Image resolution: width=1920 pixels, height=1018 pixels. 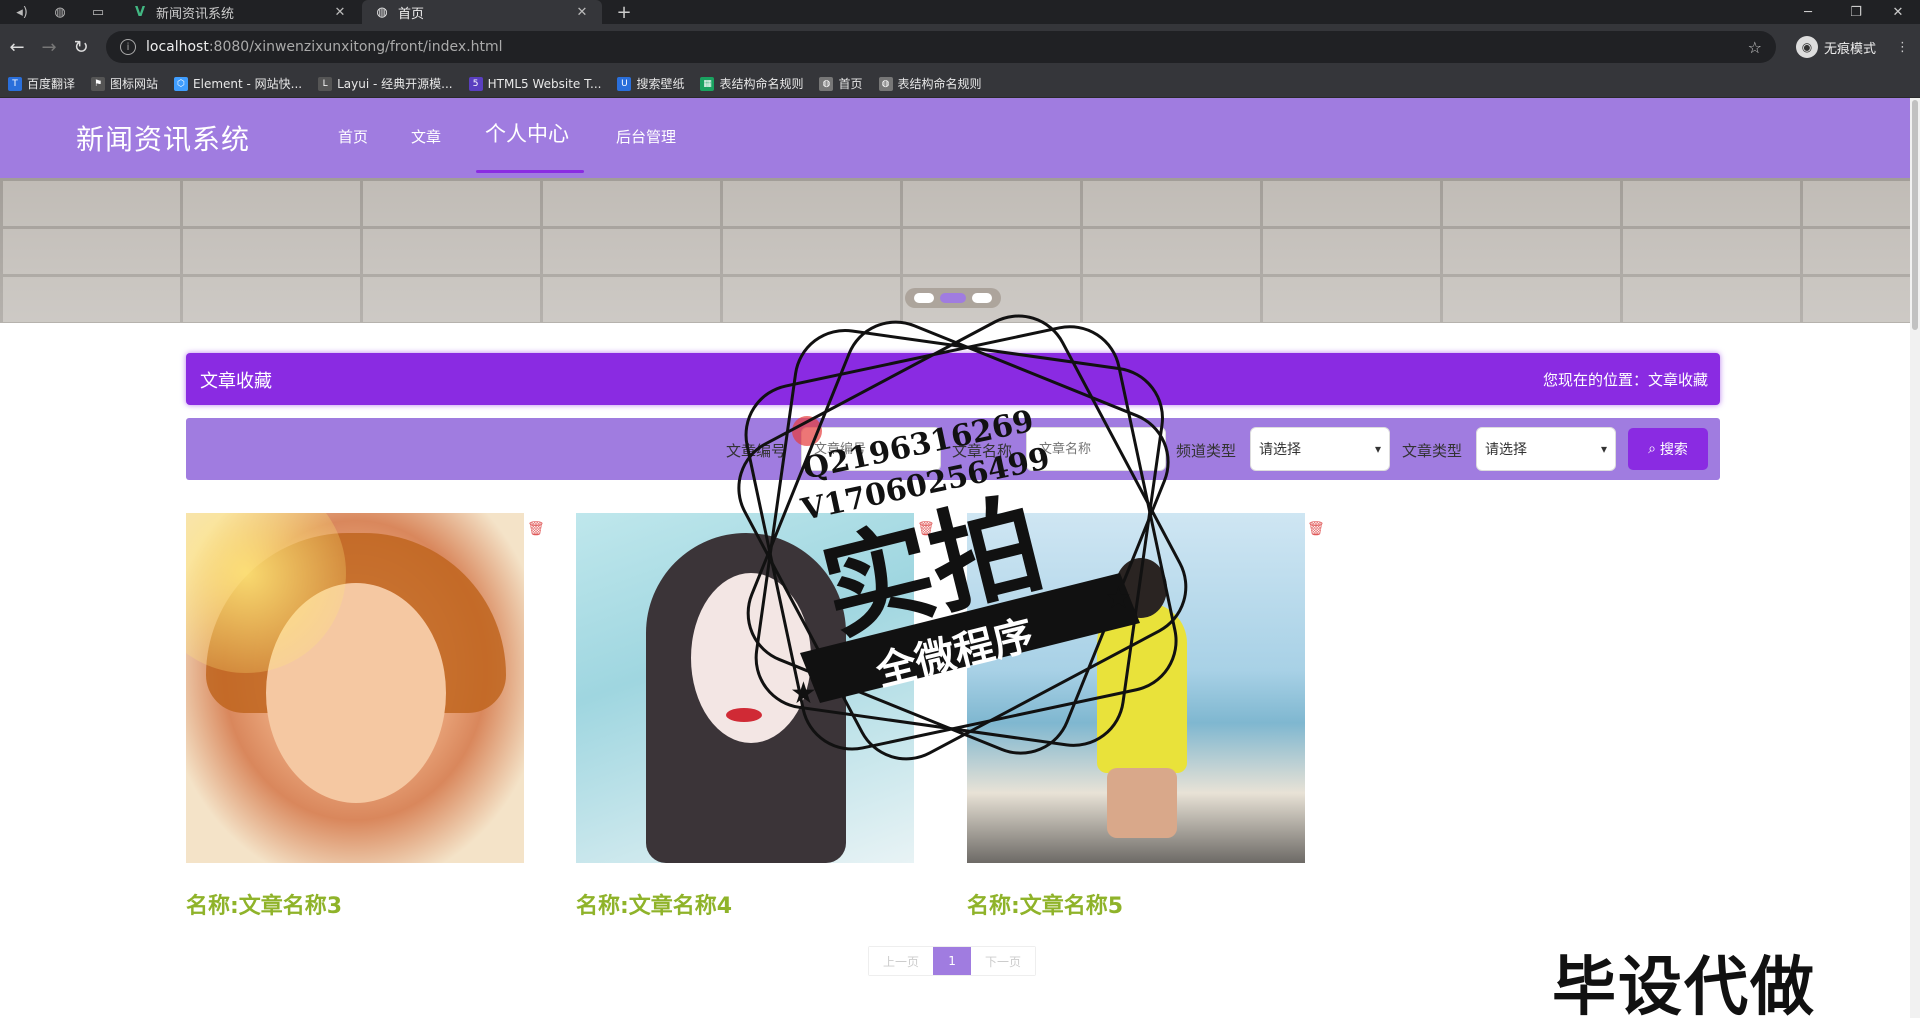 I want to click on breadcrumb: 您现在的位置：文章收藏, so click(x=1625, y=380).